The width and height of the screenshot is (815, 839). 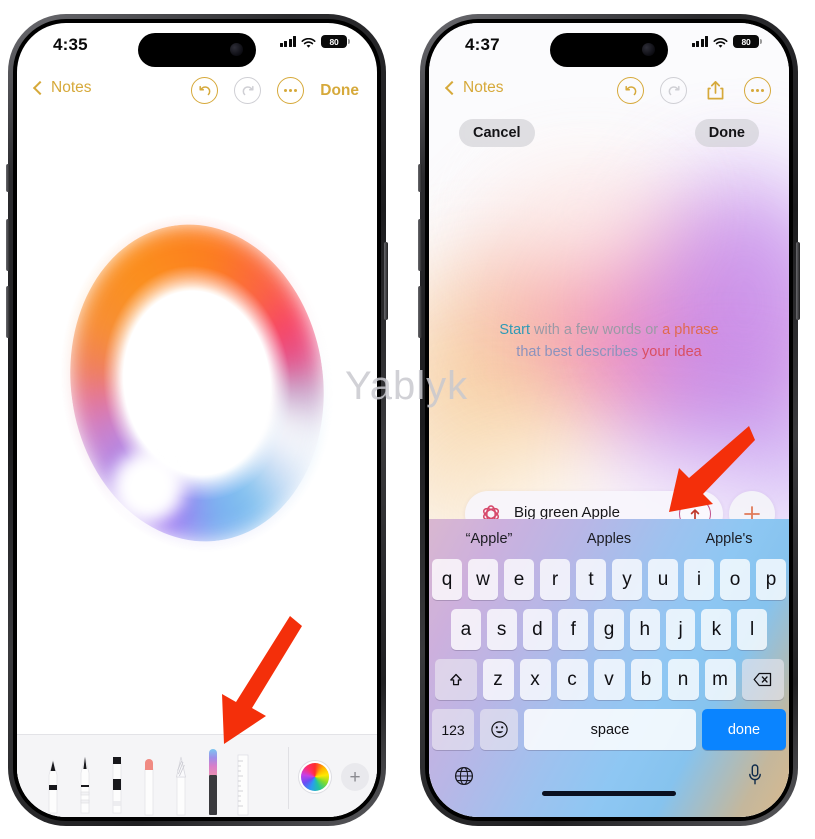 What do you see at coordinates (8, 178) in the screenshot?
I see `action-button-left-phone` at bounding box center [8, 178].